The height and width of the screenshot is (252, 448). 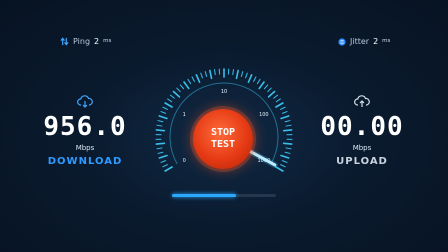 I want to click on ping-label: Ping, so click(x=82, y=41).